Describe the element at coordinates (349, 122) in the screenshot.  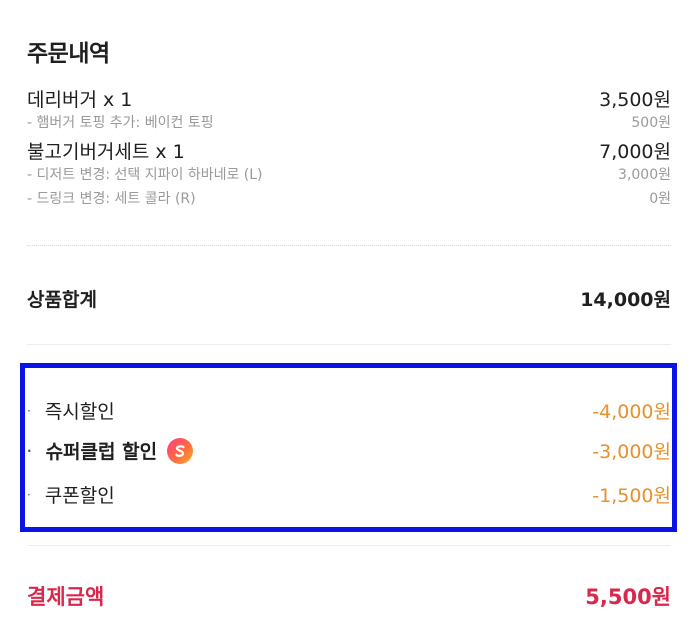
I see `order-option-row: - 햄버거 토핑 추가: 베이컨 토핑 500원` at that location.